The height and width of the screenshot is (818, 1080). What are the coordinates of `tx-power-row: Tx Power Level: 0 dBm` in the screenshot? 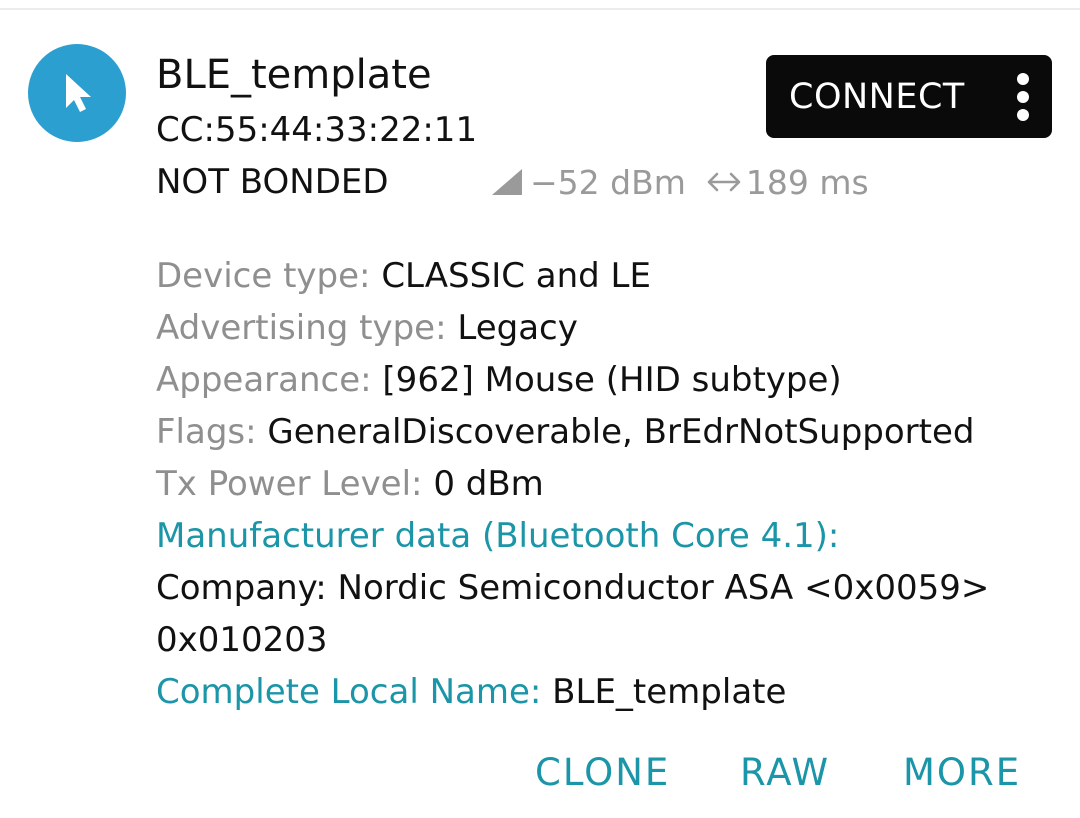 It's located at (611, 484).